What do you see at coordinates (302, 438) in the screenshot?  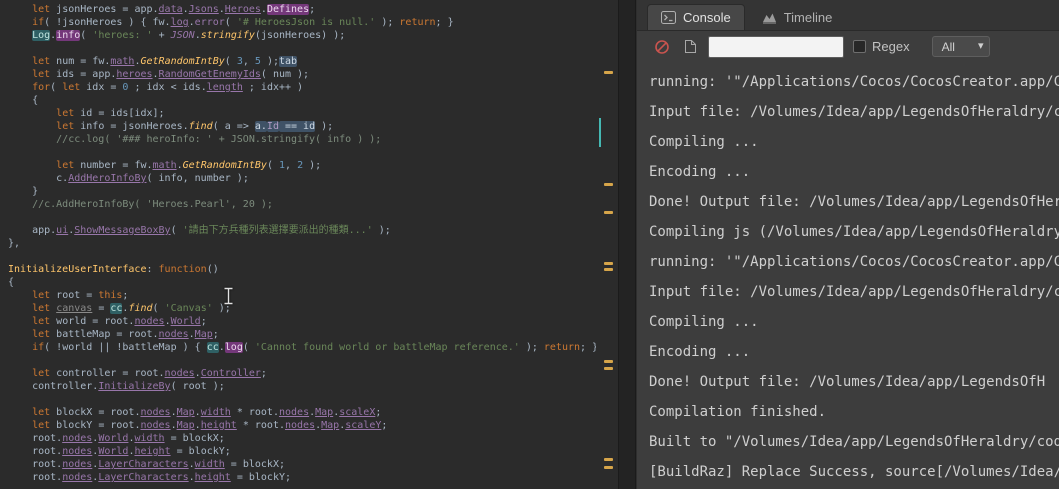 I see `code-line: root.nodes.World.width = blockX;` at bounding box center [302, 438].